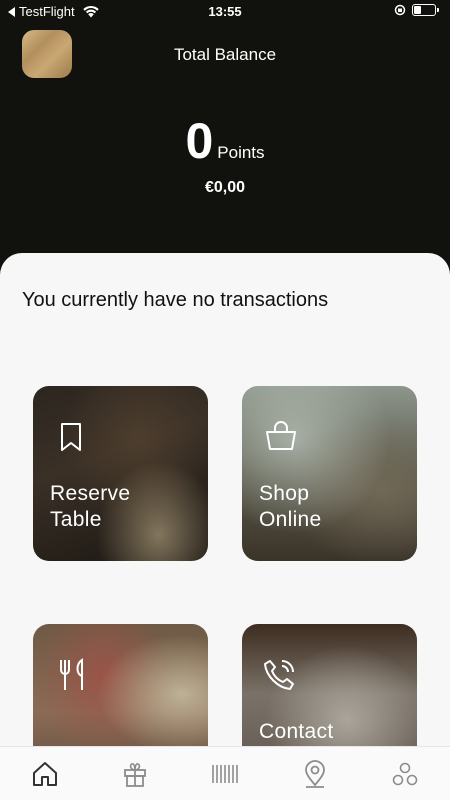 The width and height of the screenshot is (450, 800). I want to click on shop-online-label: Shop Online, so click(290, 507).